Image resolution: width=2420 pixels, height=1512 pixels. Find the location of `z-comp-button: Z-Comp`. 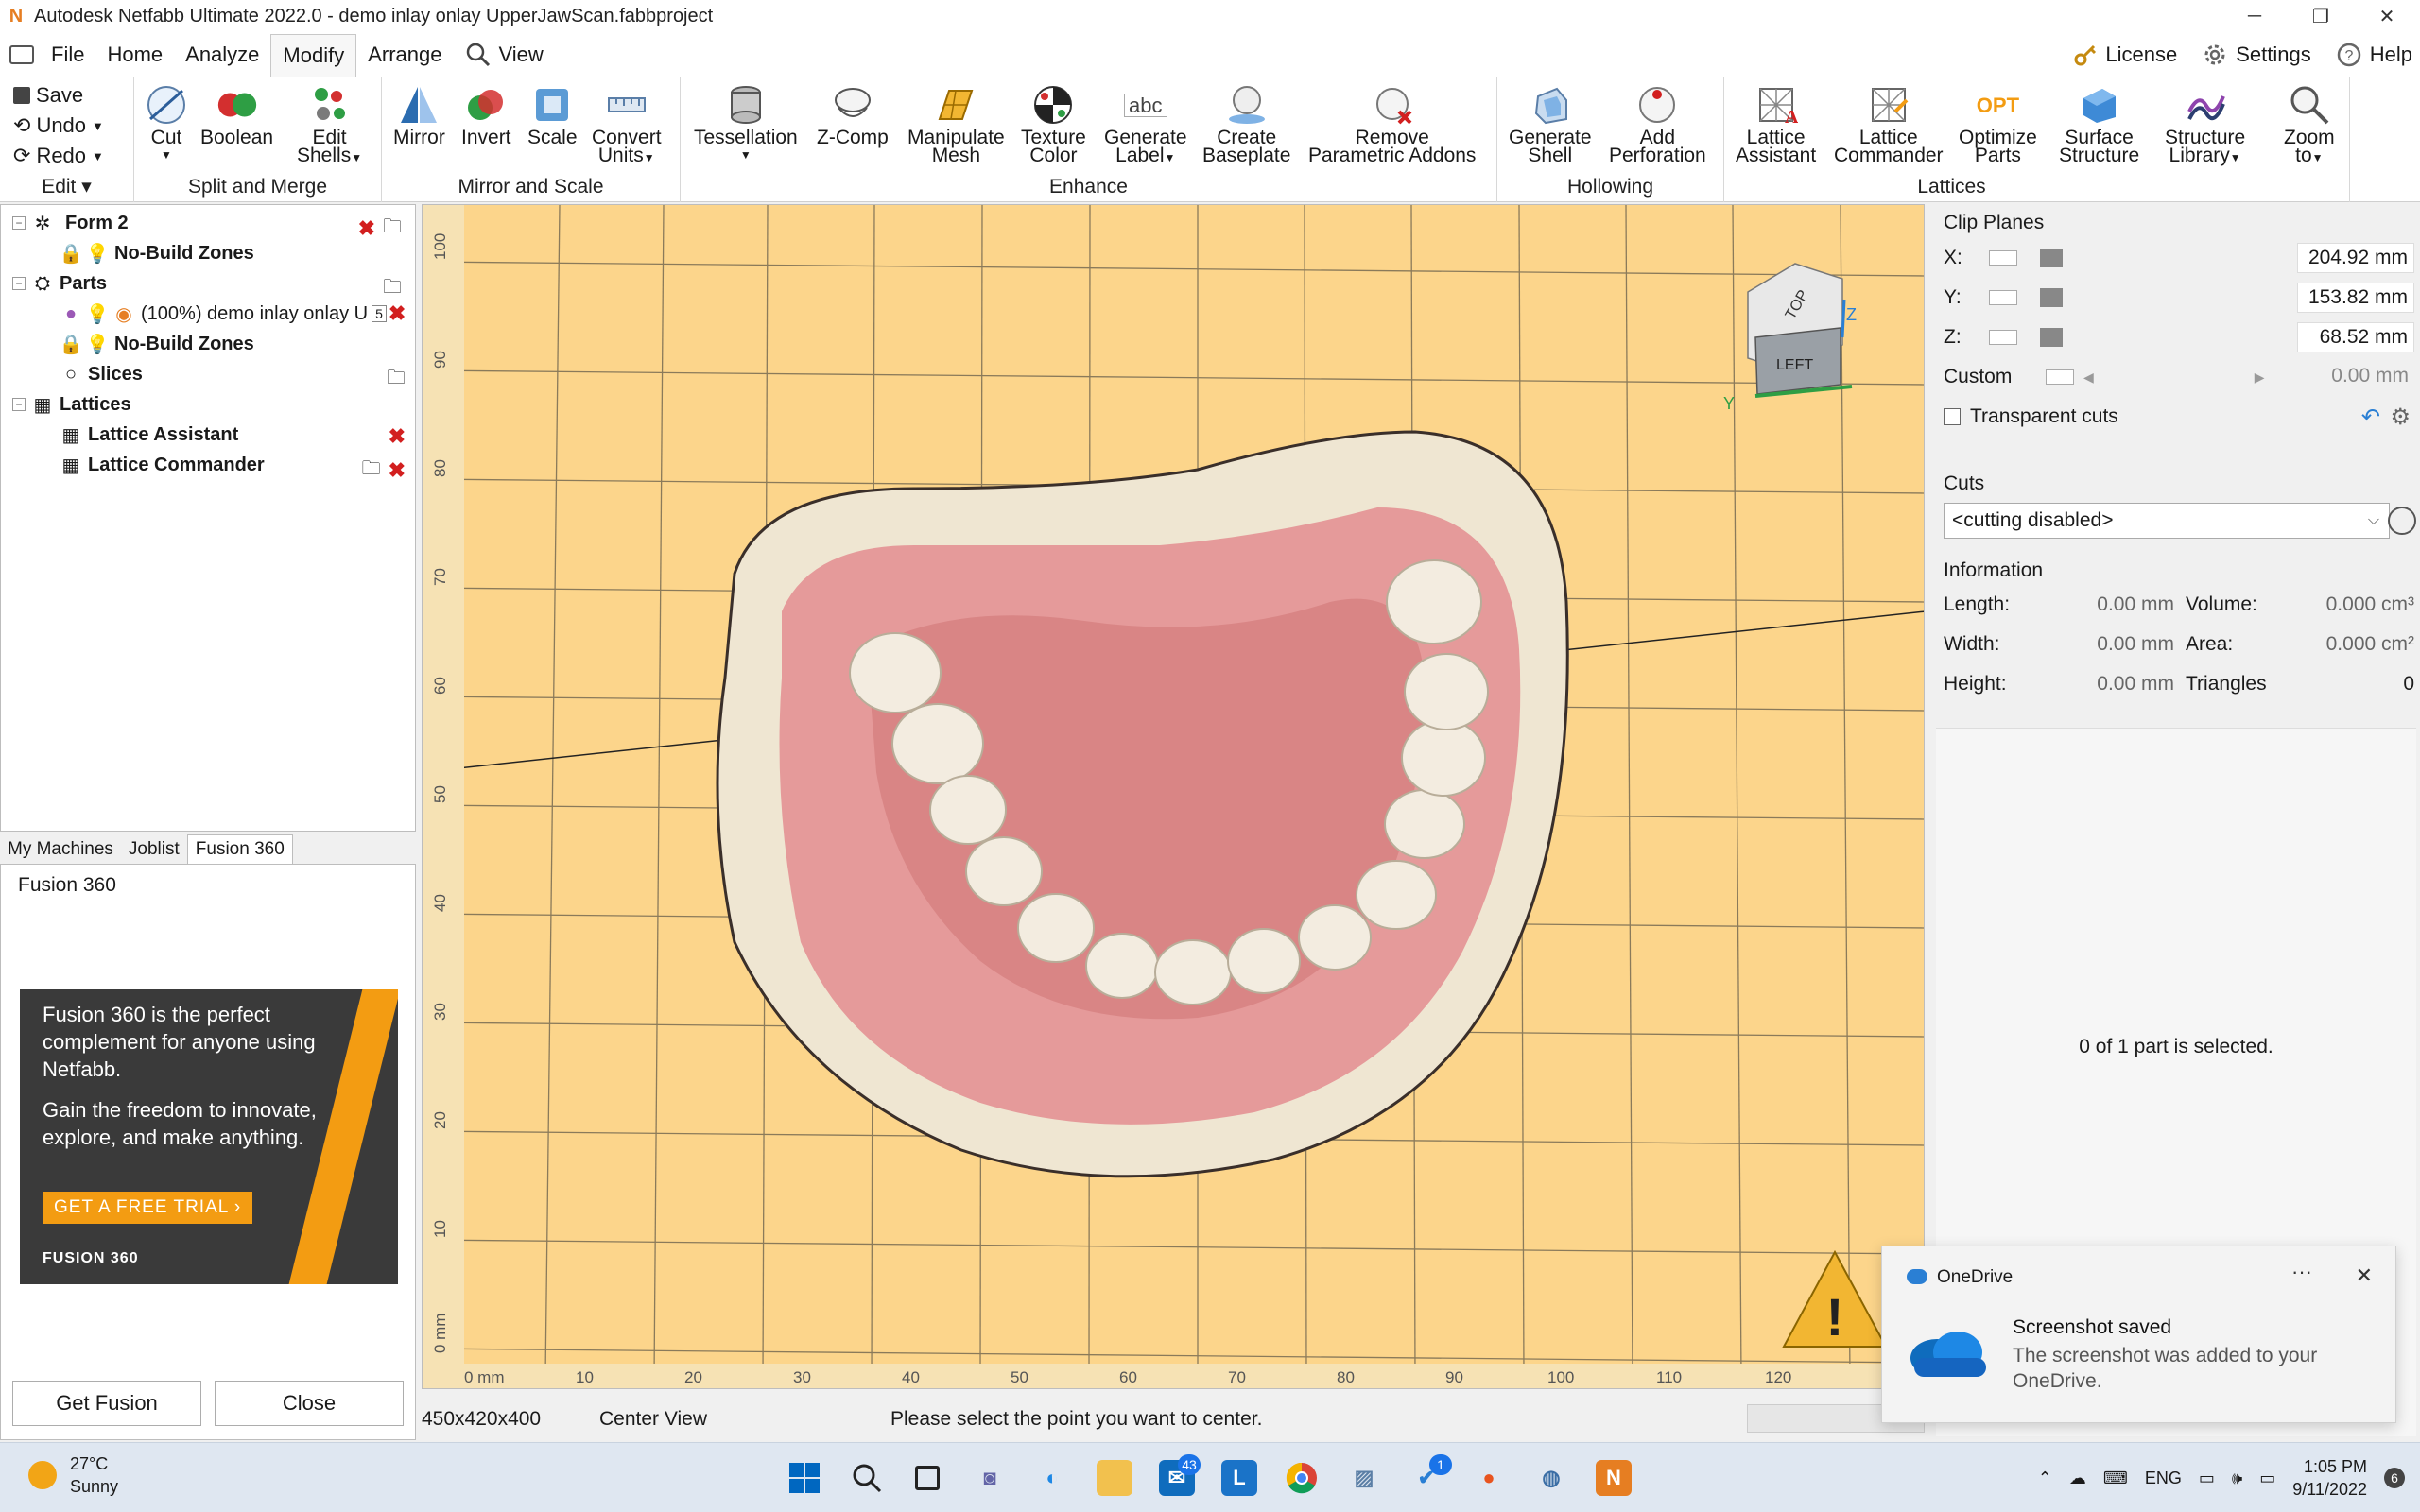

z-comp-button: Z-Comp is located at coordinates (853, 115).